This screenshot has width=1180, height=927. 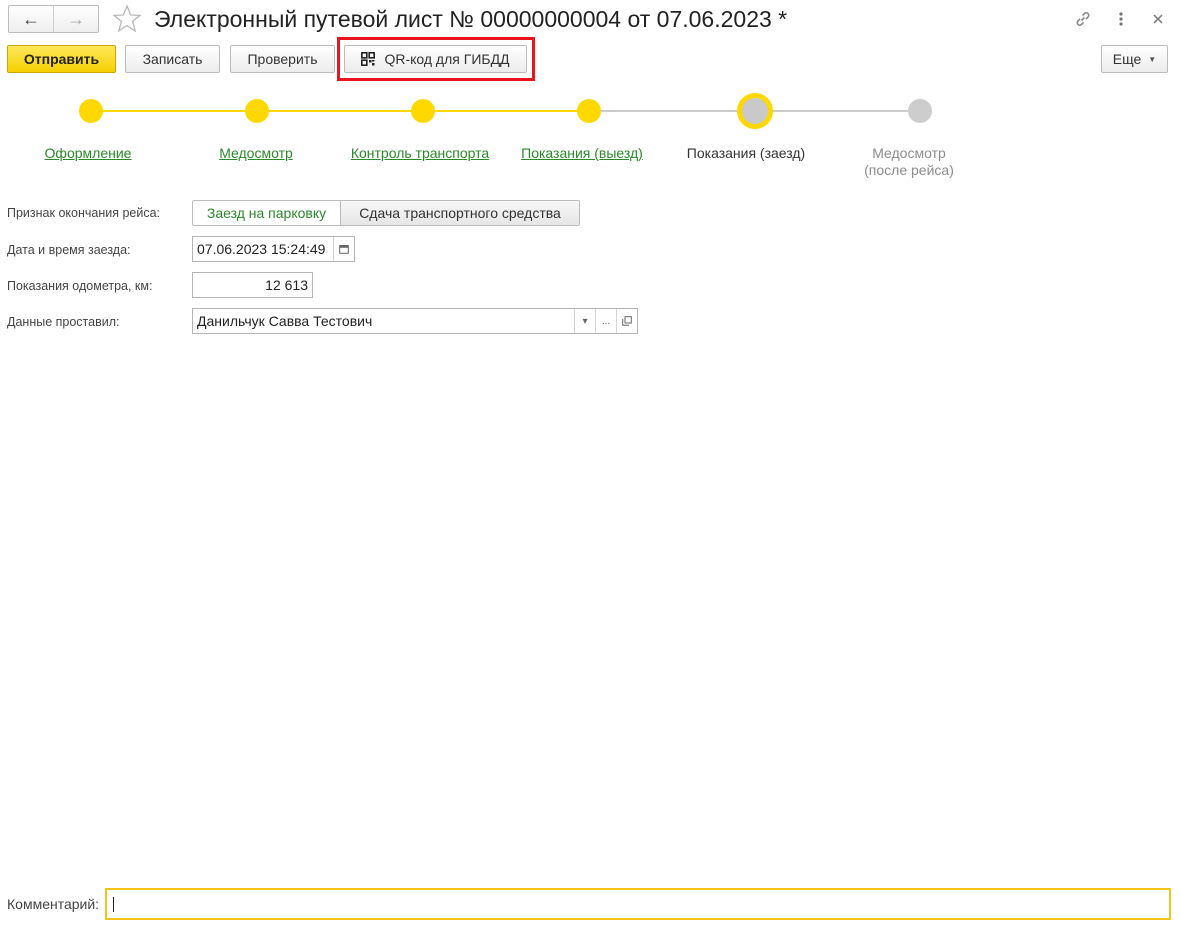 I want to click on datetime-field: 07.06.2023 15:24:49, so click(x=273, y=249).